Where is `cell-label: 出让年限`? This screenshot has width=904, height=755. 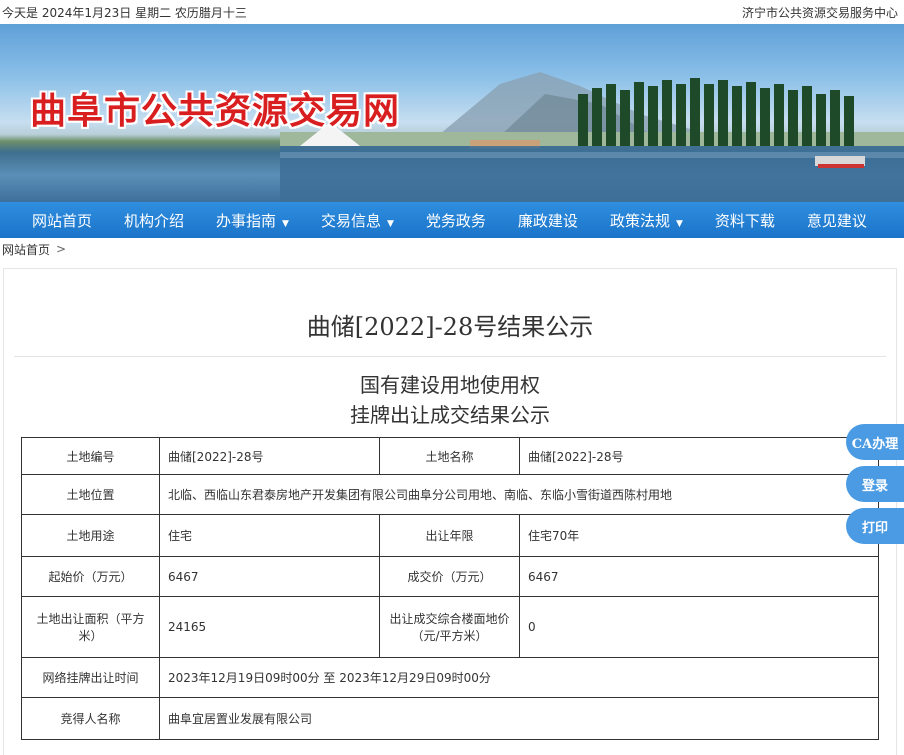
cell-label: 出让年限 is located at coordinates (449, 535).